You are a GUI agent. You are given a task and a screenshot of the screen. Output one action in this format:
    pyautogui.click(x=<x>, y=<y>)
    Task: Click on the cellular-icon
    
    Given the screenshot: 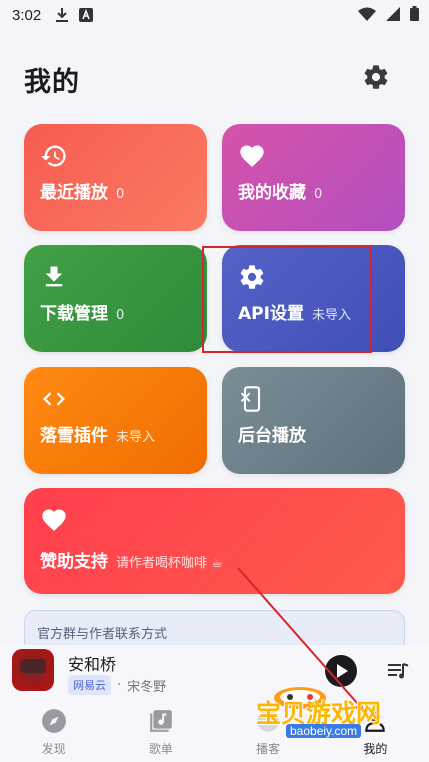 What is the action you would take?
    pyautogui.click(x=393, y=13)
    